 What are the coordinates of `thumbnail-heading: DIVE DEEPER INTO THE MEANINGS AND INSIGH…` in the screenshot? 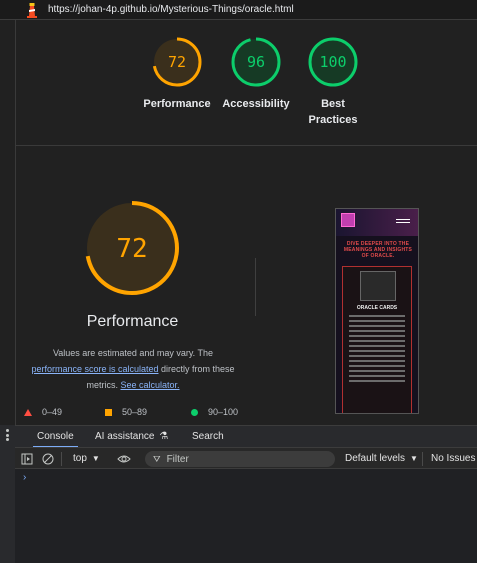 It's located at (378, 250).